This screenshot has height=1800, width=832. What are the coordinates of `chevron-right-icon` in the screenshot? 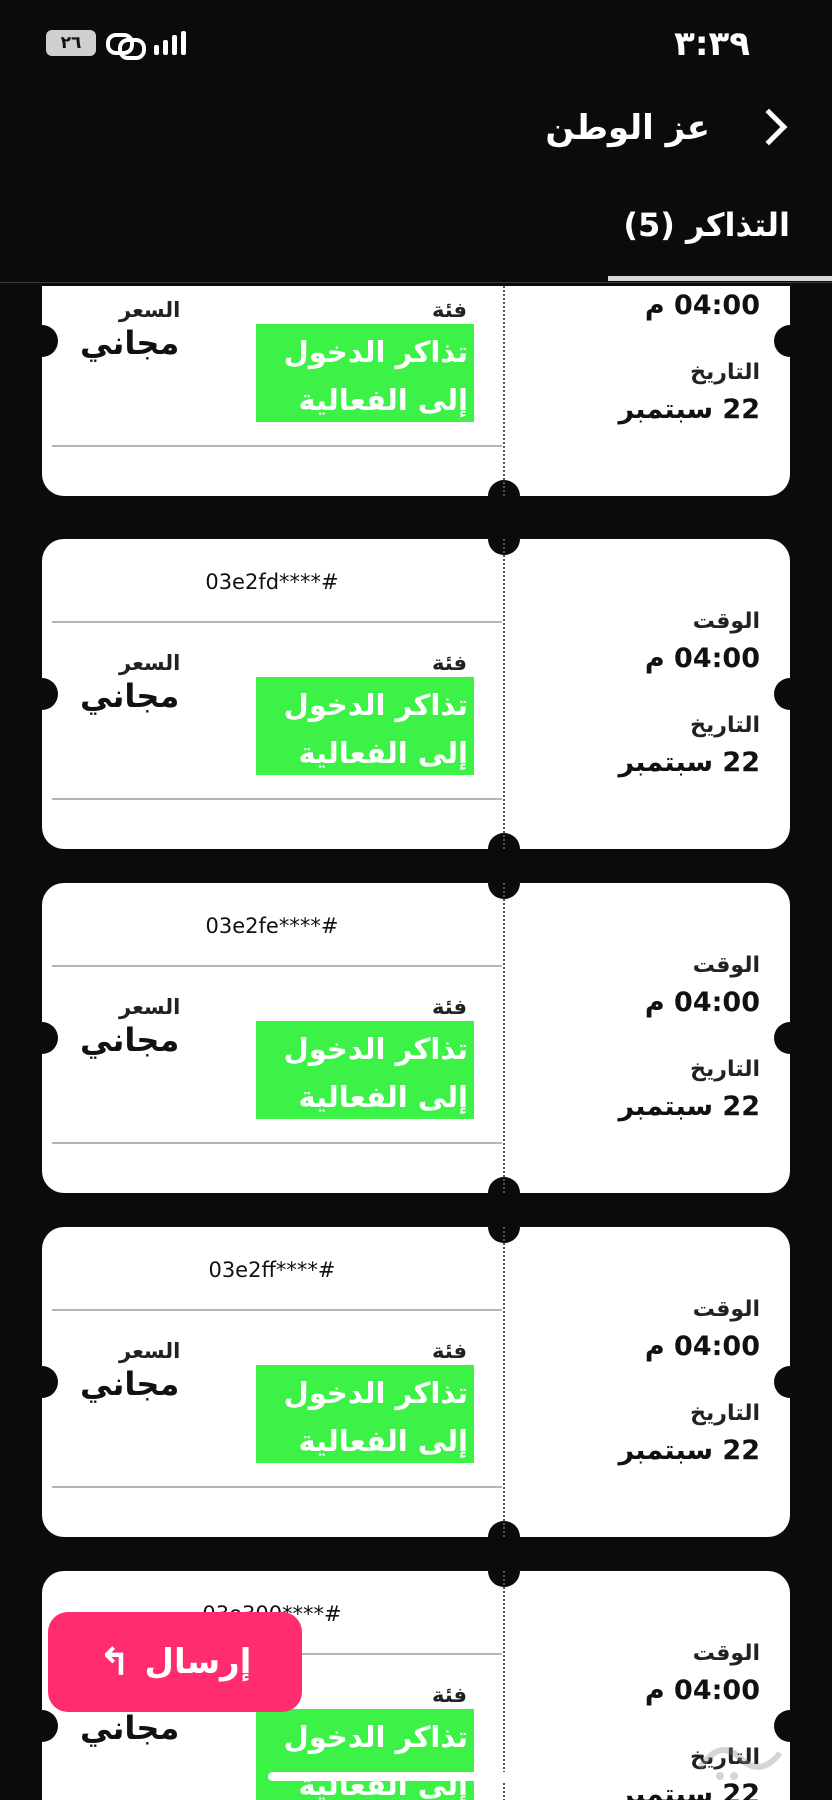 It's located at (769, 127).